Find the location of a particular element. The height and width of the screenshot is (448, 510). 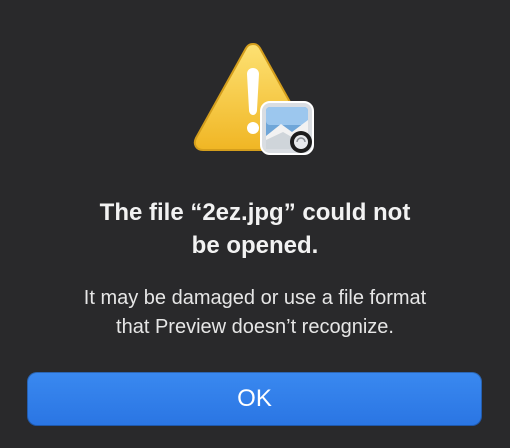

alert-title: The file “2ez.jpg” could not be opened. is located at coordinates (255, 229).